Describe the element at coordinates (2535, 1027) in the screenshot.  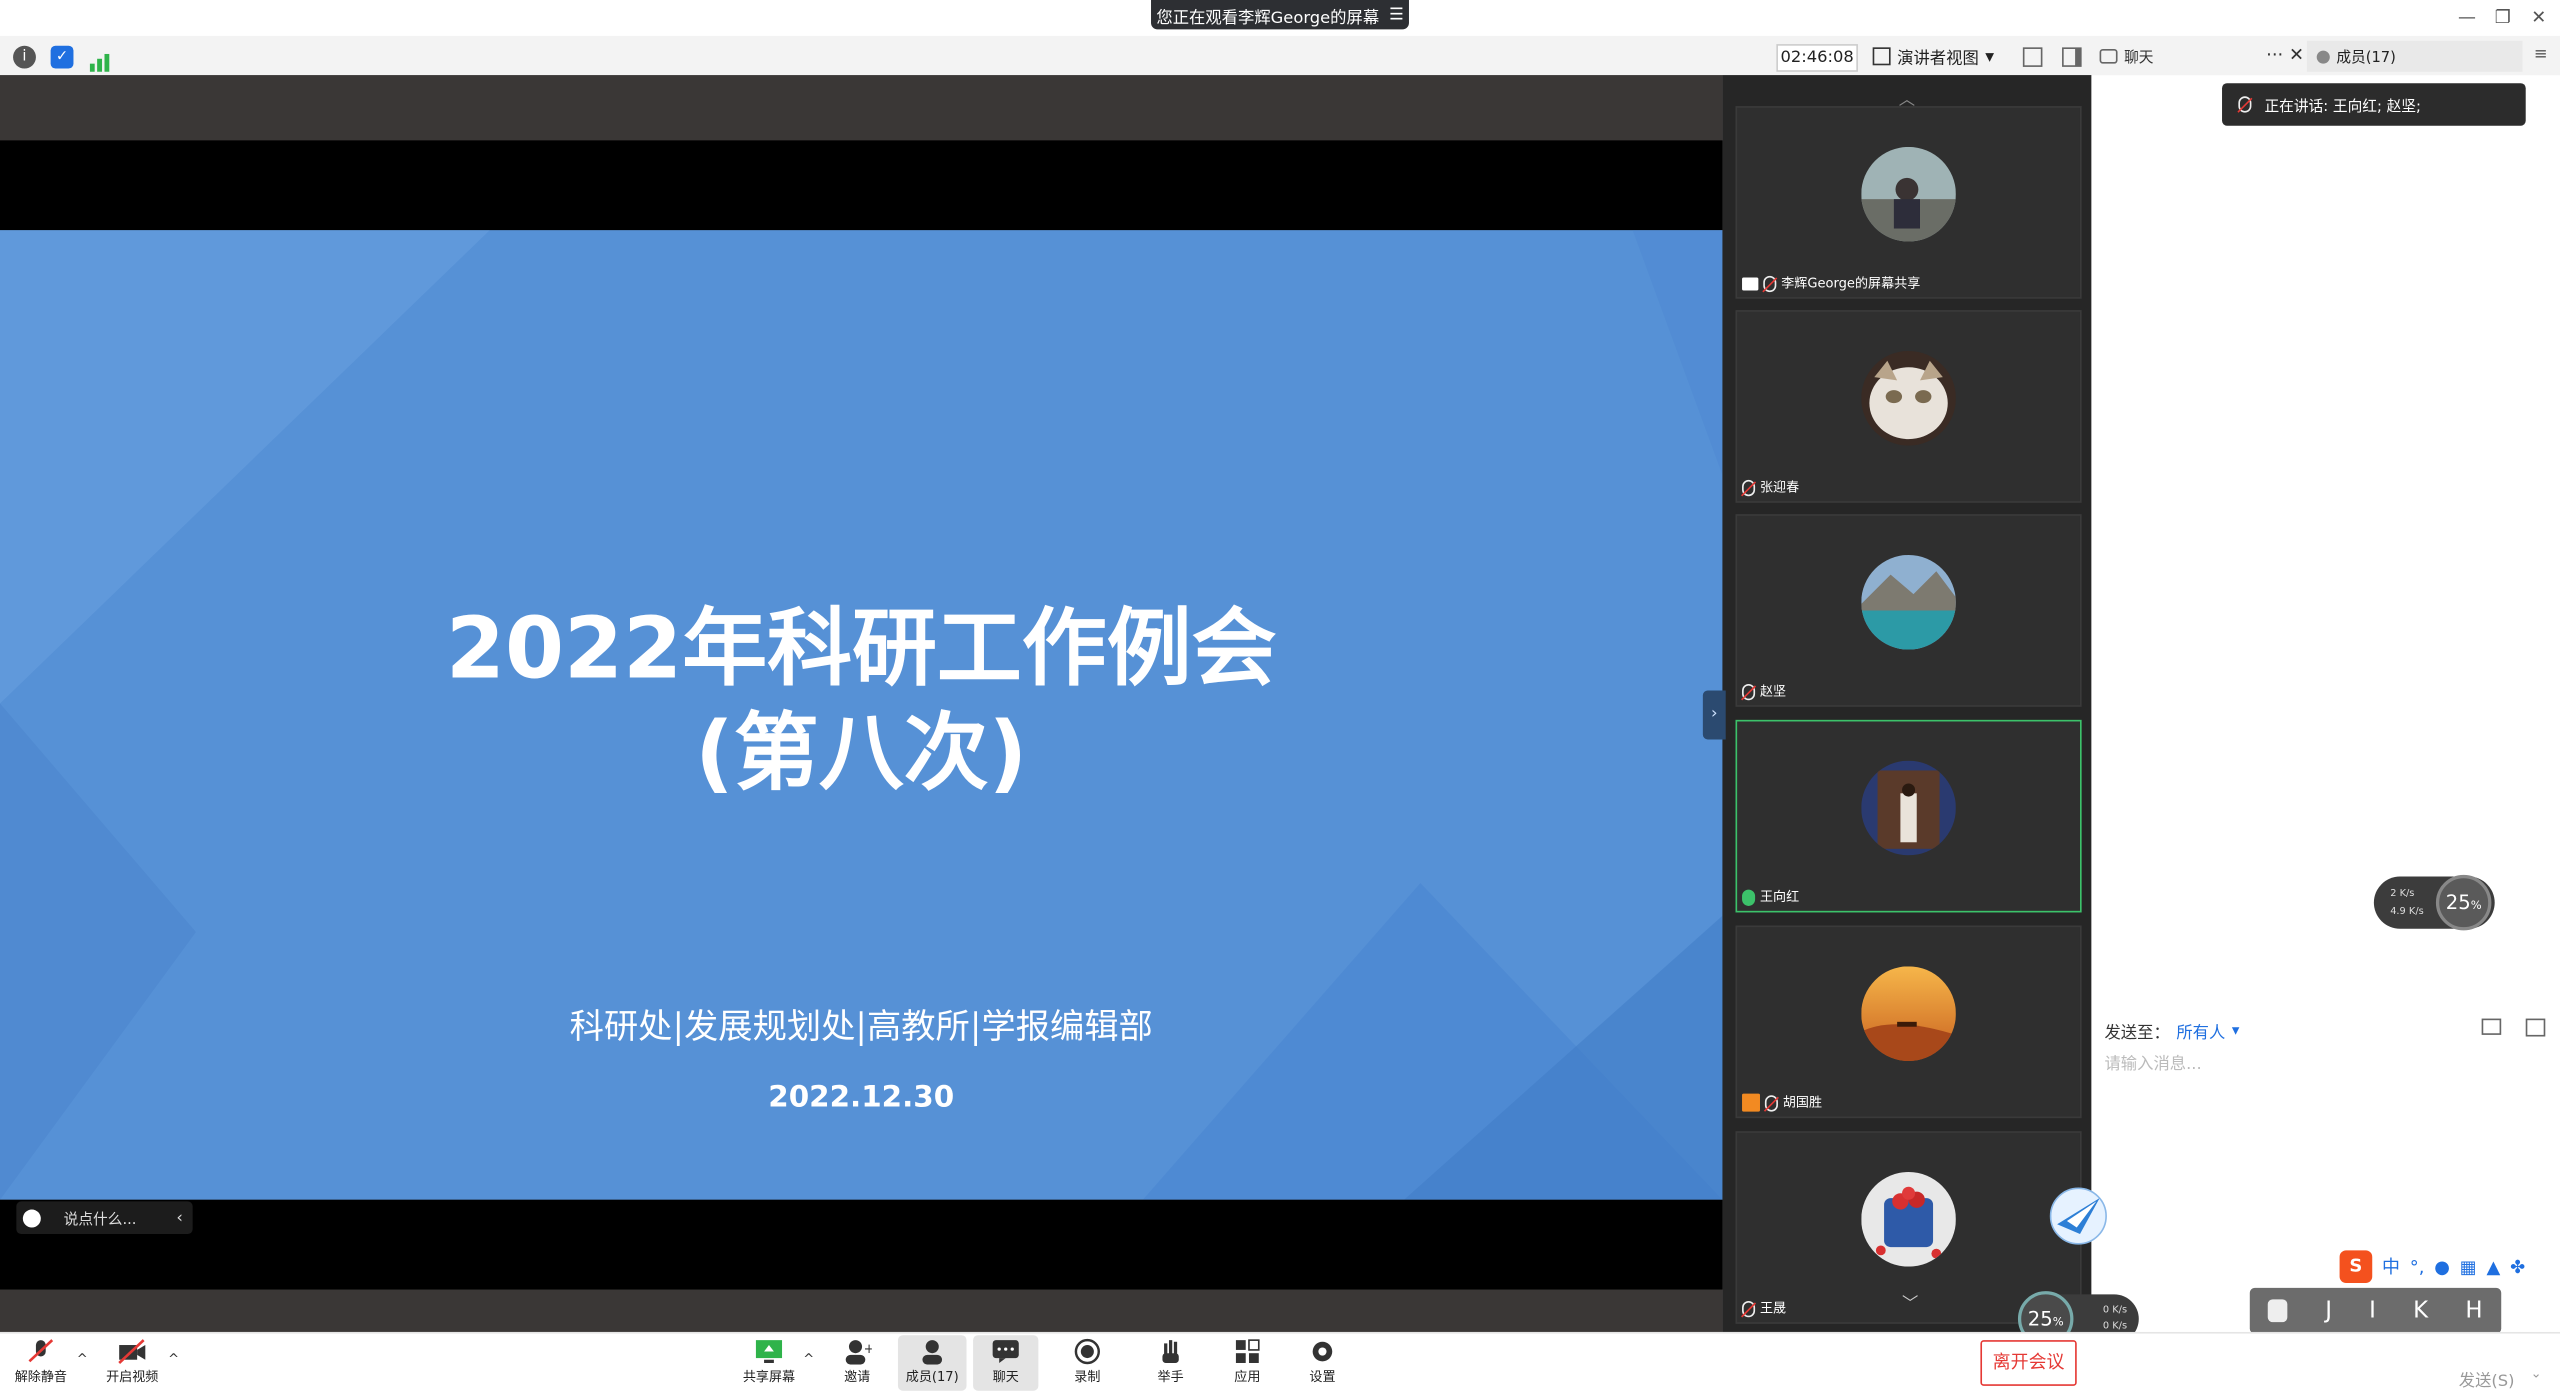
I see `screenshot-icon` at that location.